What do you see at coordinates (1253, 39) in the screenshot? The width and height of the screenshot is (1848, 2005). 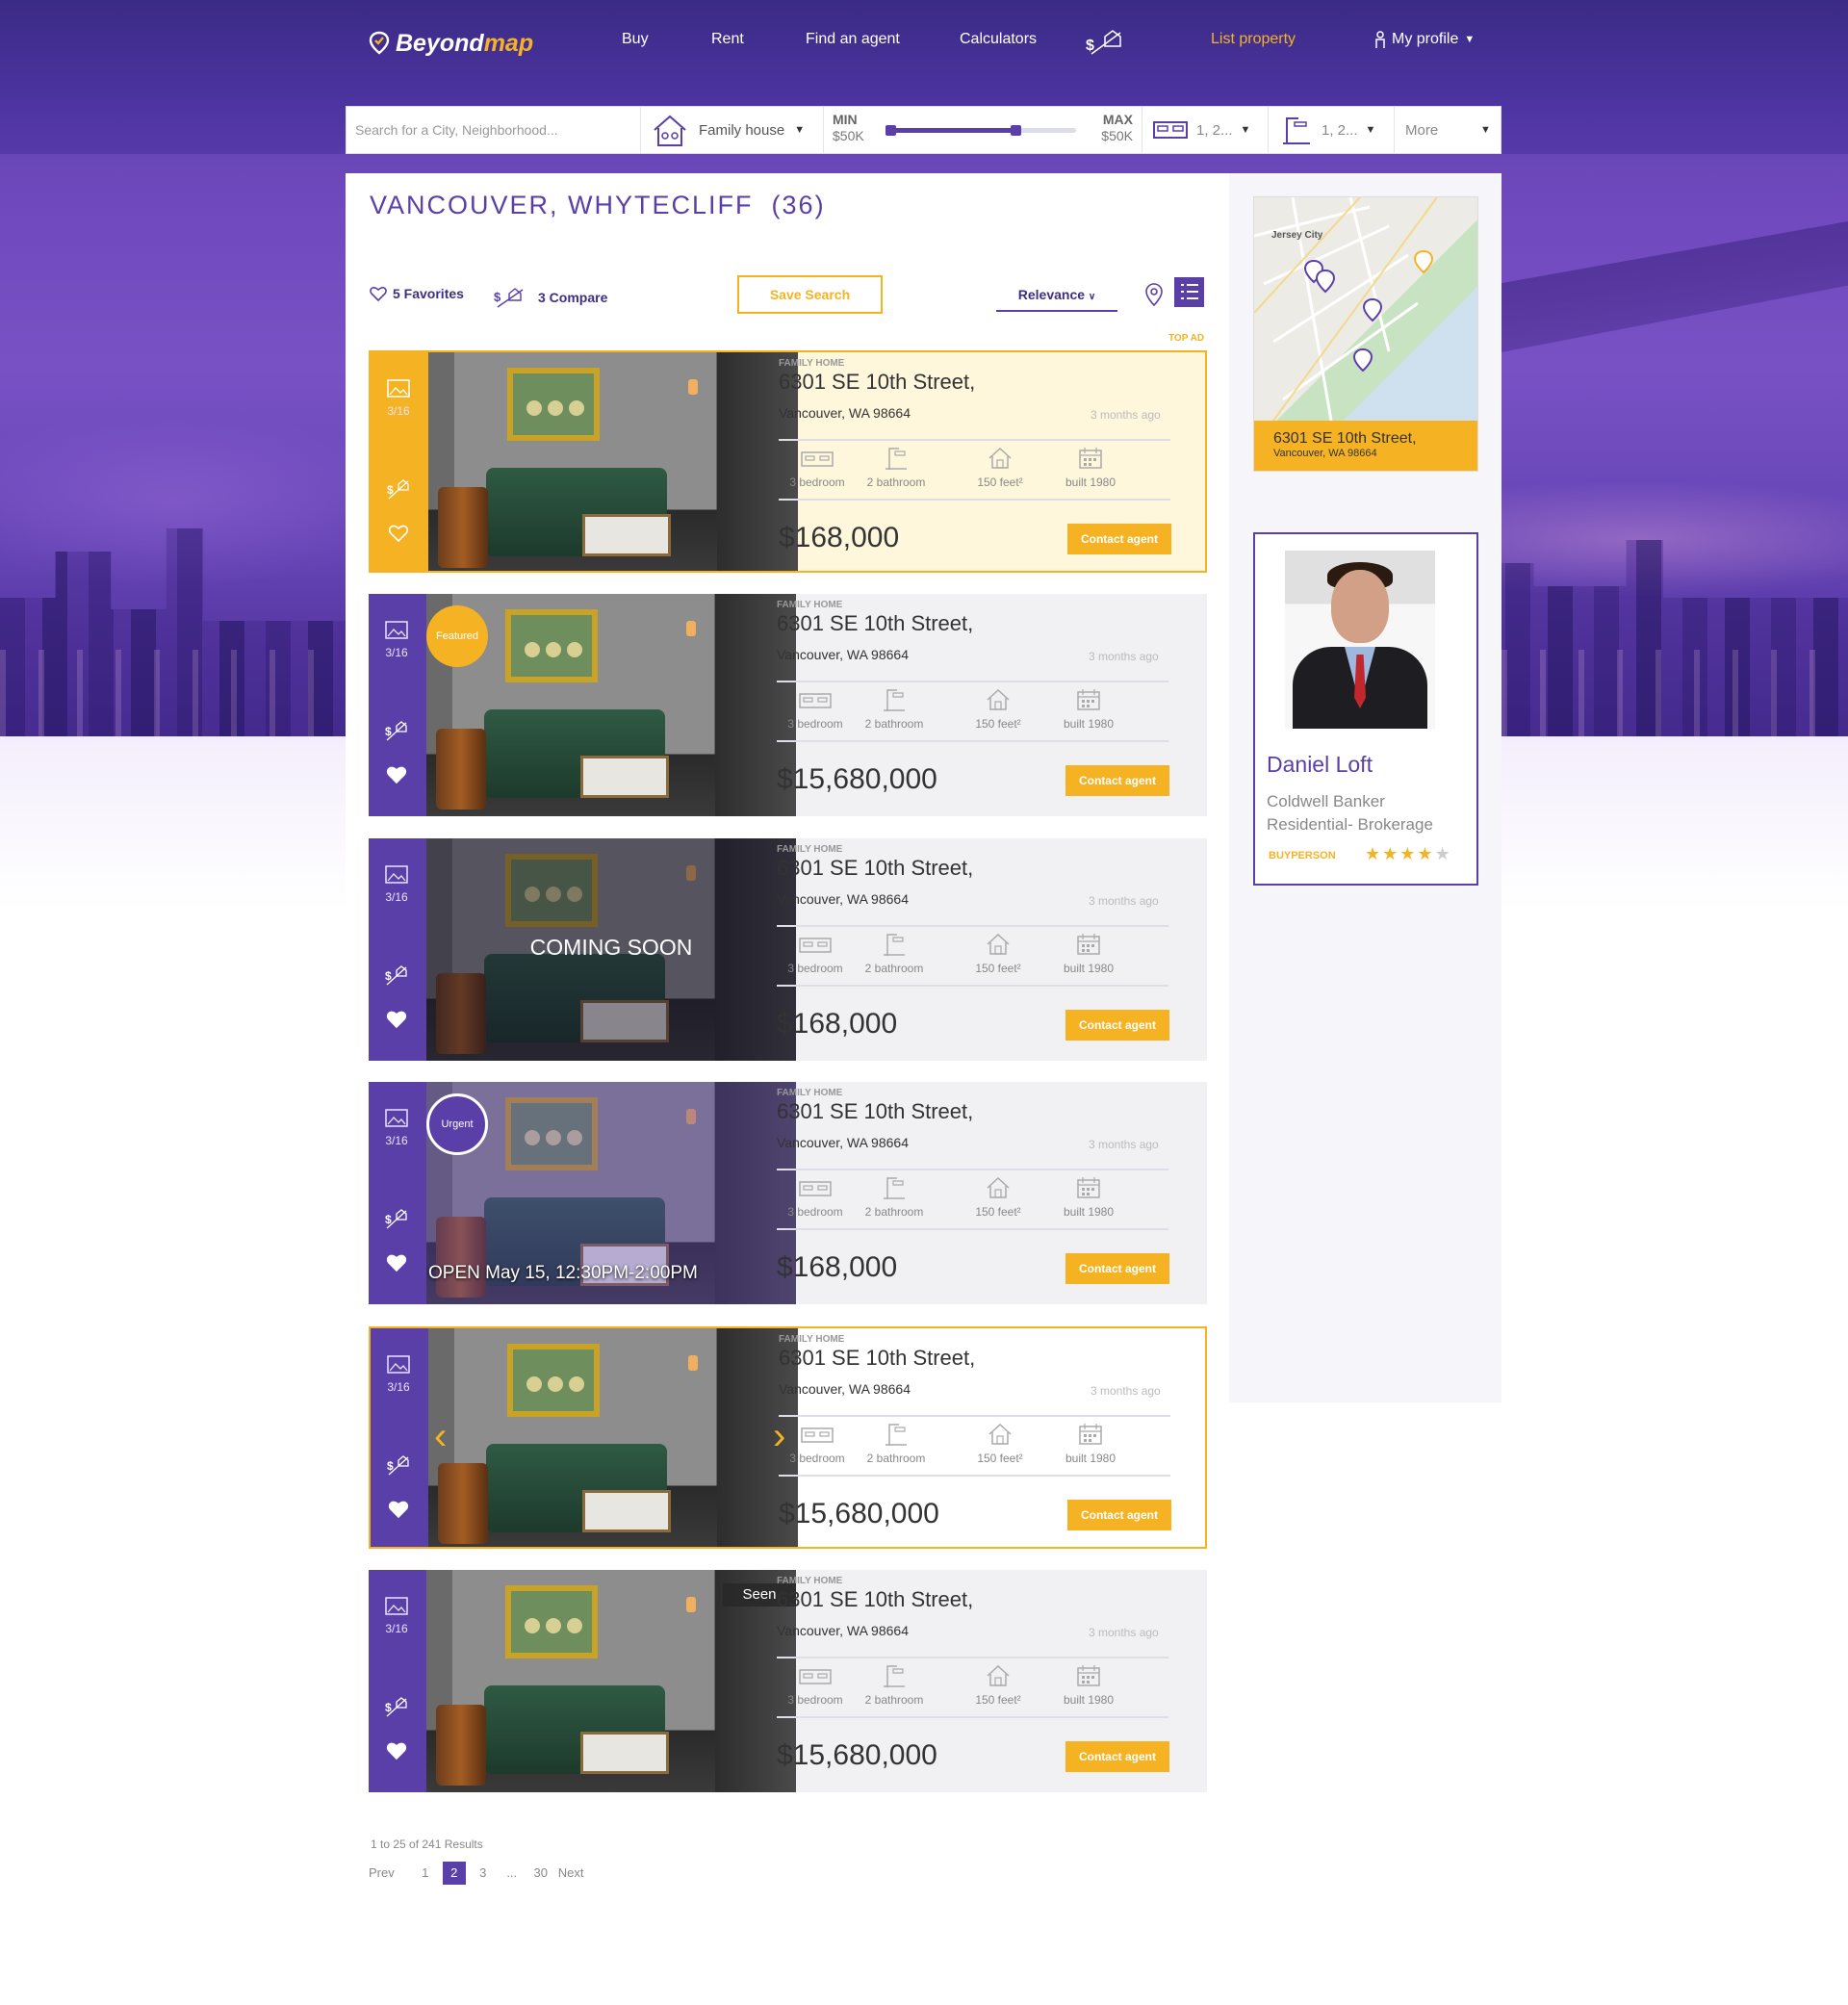 I see `nav-list-property: List property` at bounding box center [1253, 39].